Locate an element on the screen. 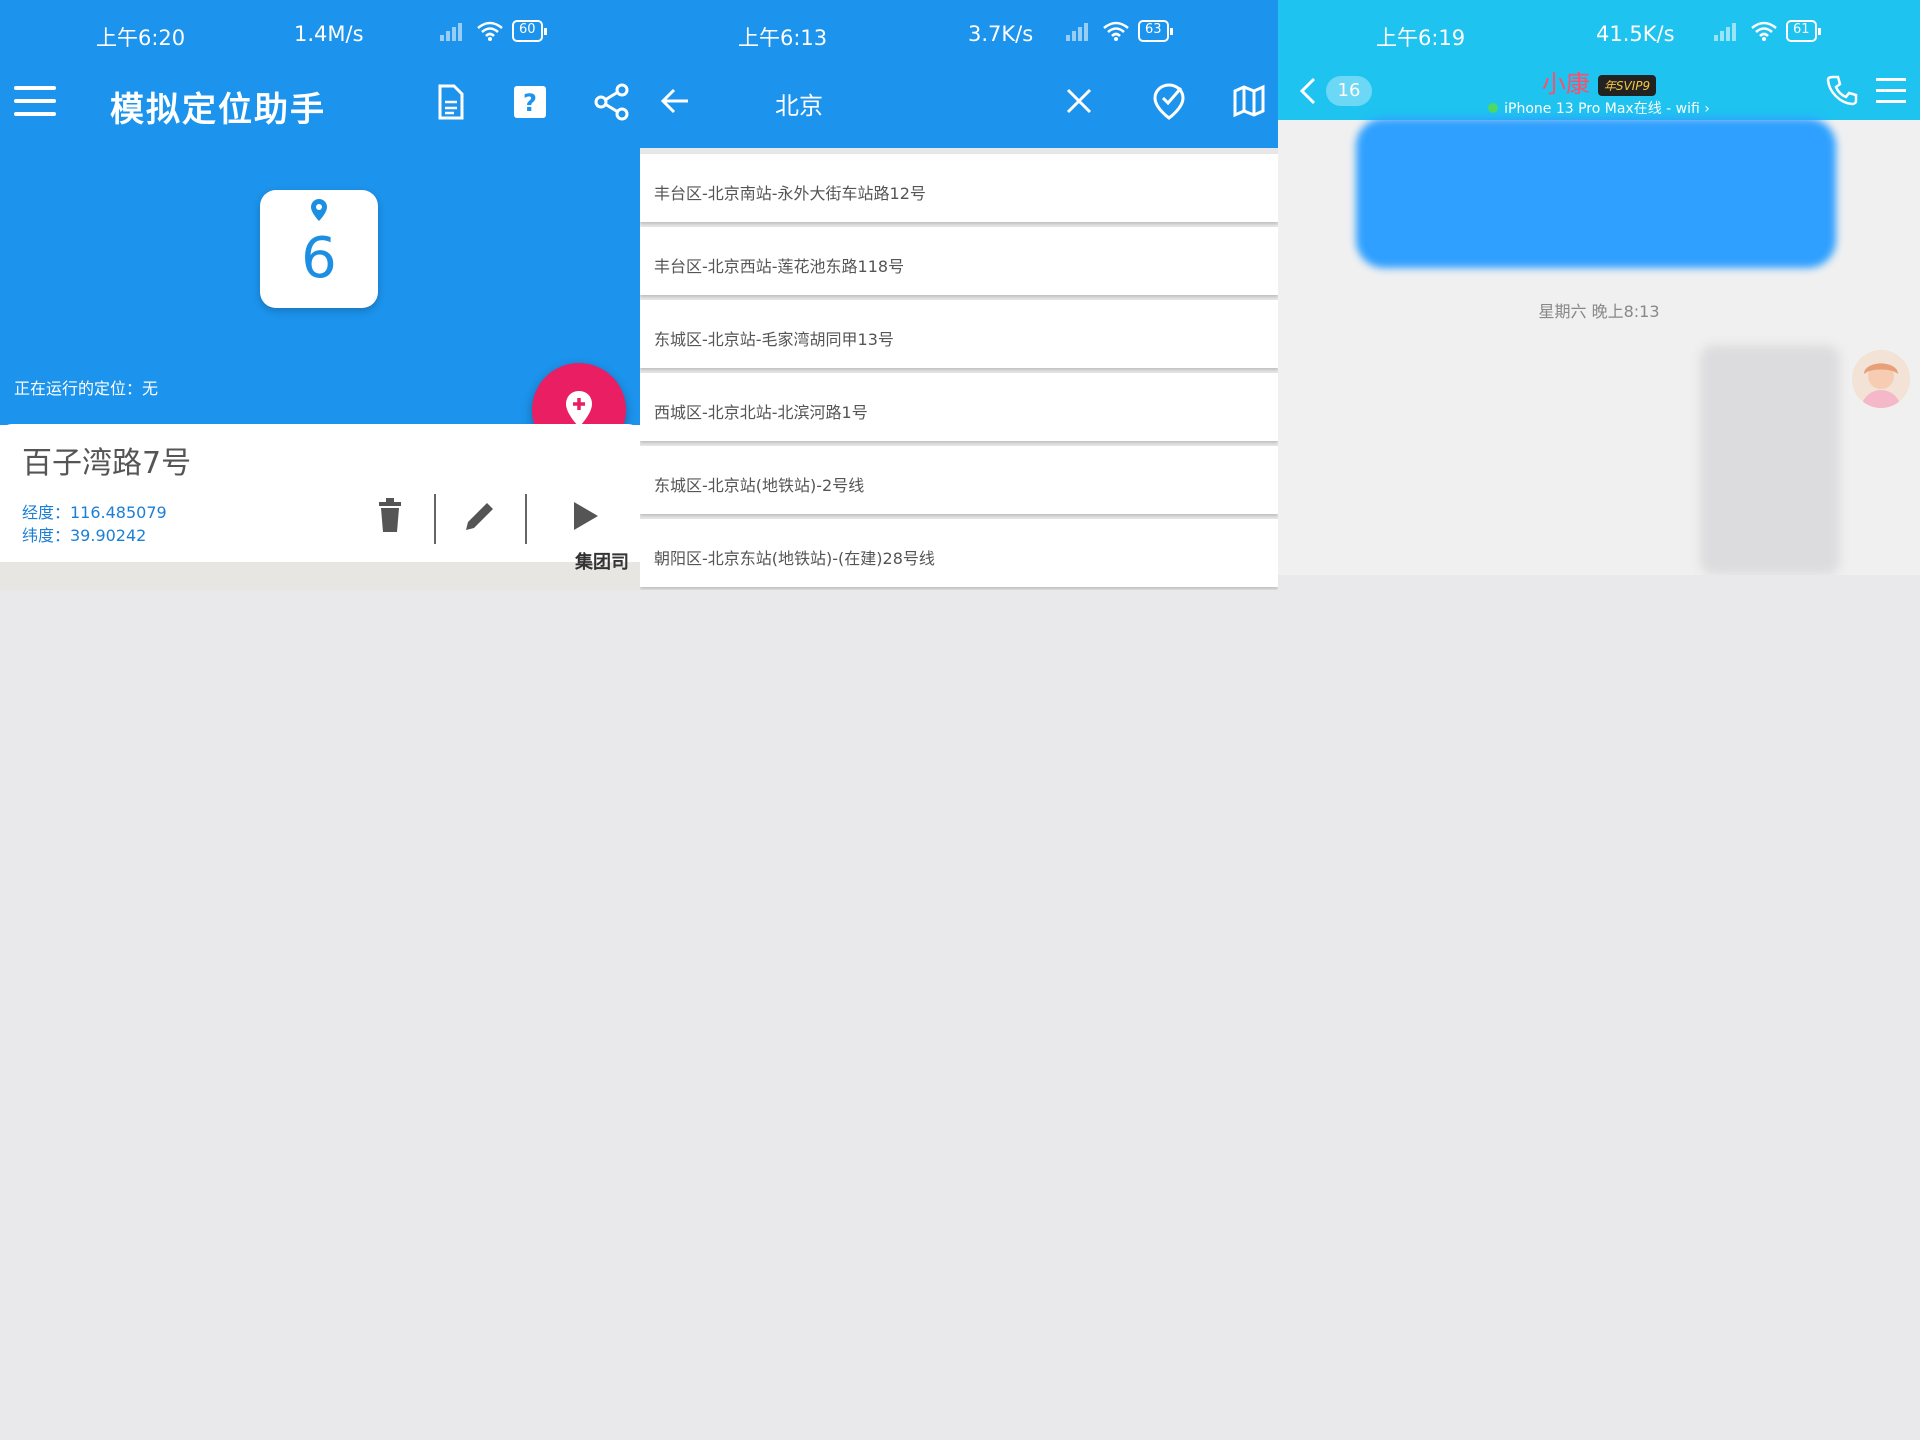 Image resolution: width=1920 pixels, height=1440 pixels. status-time: 上午6:19 is located at coordinates (1421, 38).